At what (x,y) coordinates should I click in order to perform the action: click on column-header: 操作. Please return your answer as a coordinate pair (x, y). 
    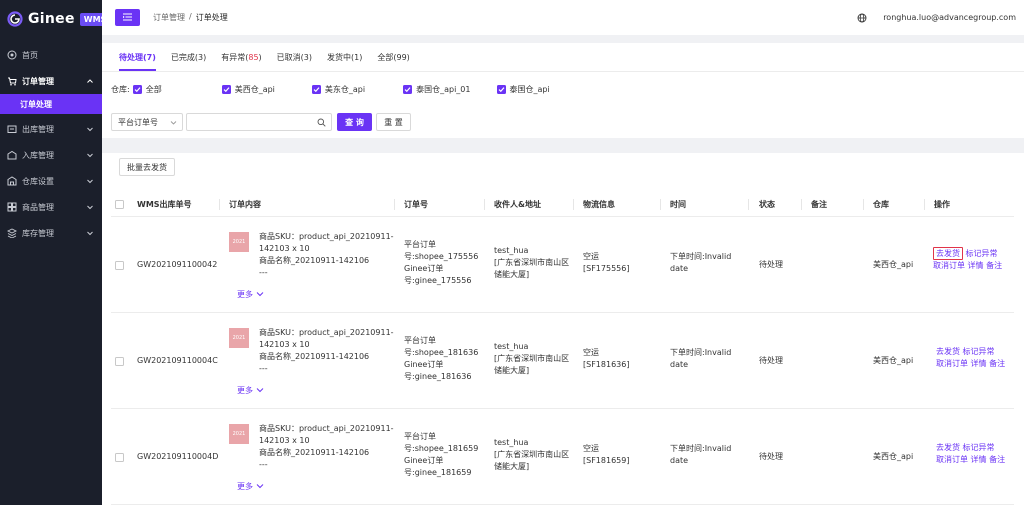
    Looking at the image, I should click on (942, 204).